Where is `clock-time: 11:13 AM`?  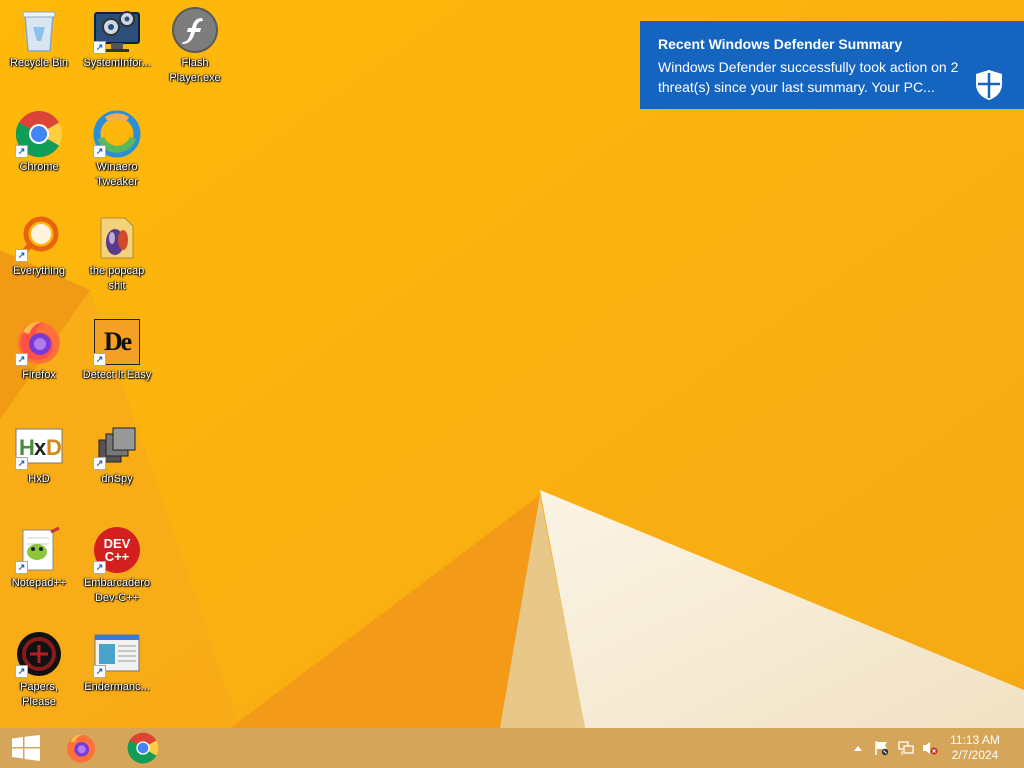 clock-time: 11:13 AM is located at coordinates (975, 740).